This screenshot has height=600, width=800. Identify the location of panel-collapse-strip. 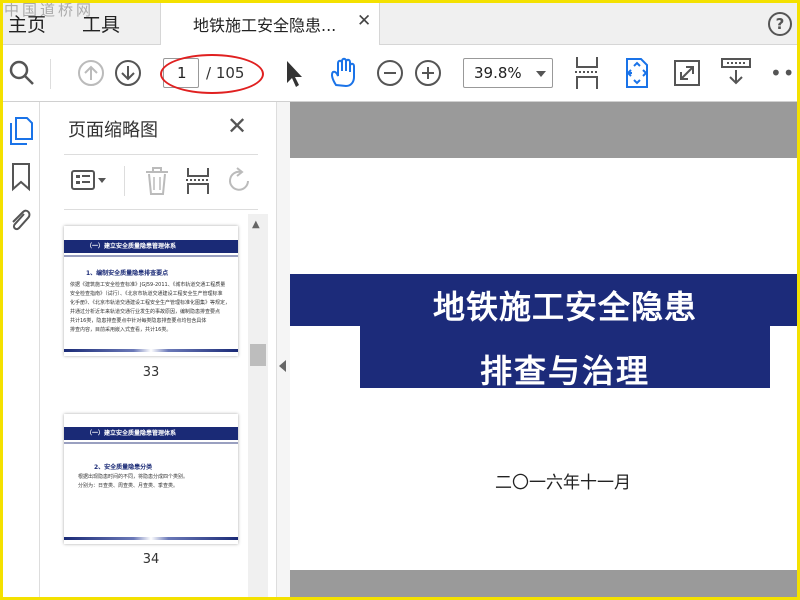
(283, 351).